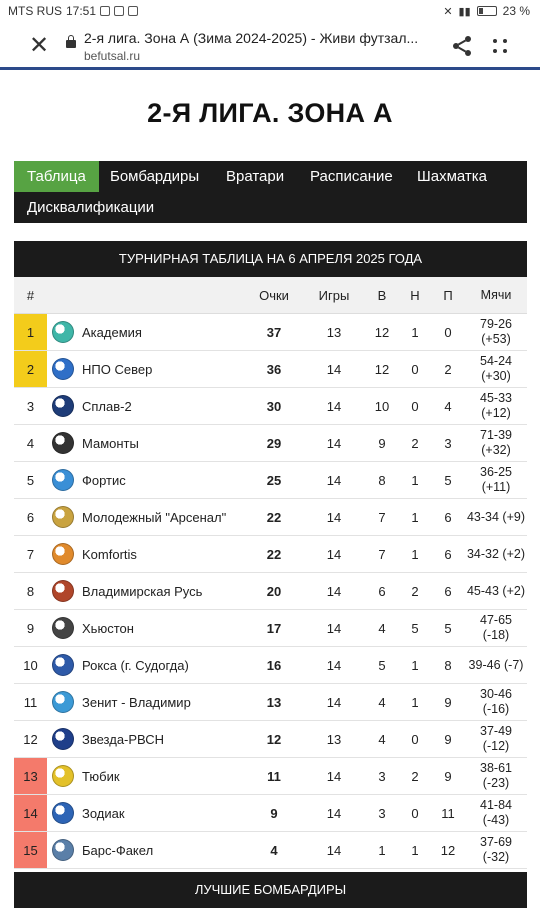  I want to click on row-goals-score: 37-49, so click(496, 731).